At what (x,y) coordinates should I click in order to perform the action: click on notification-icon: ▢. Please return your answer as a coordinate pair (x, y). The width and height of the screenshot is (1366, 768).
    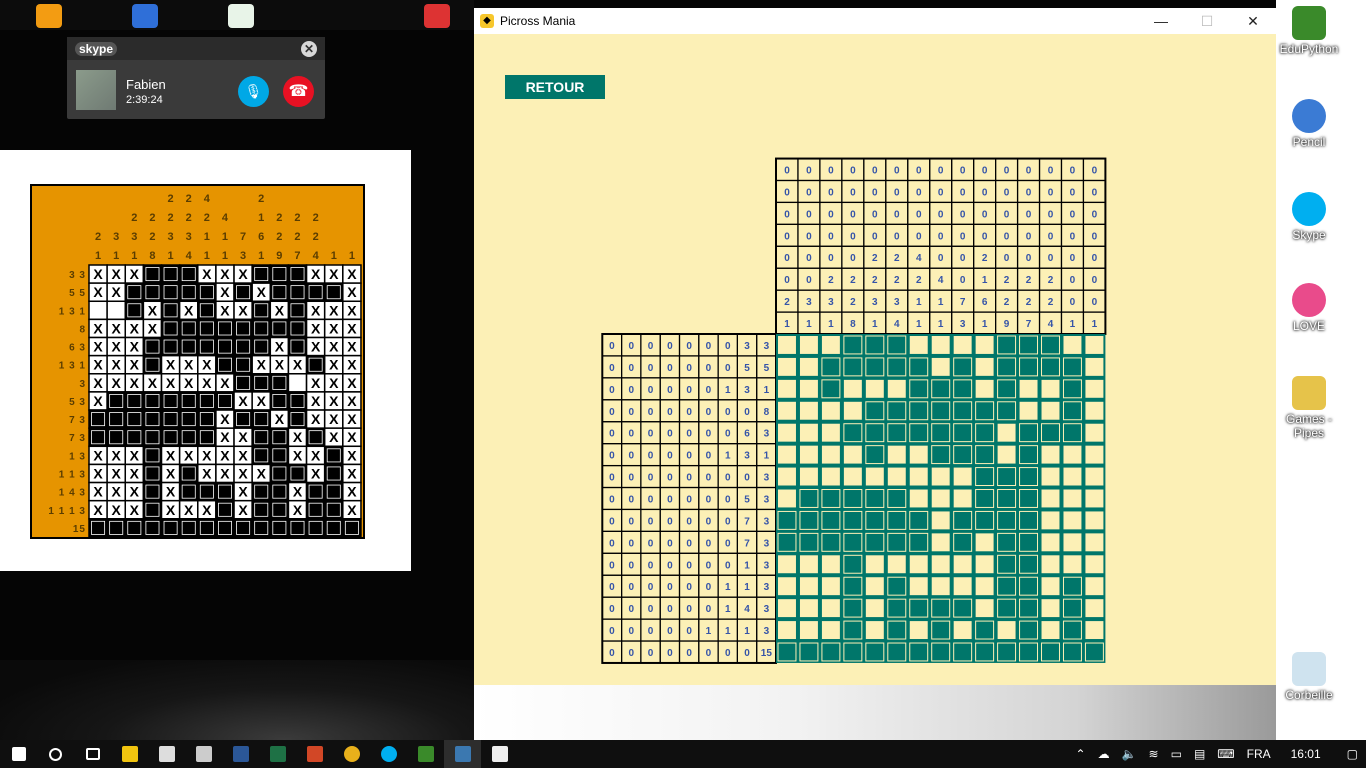
    Looking at the image, I should click on (1352, 754).